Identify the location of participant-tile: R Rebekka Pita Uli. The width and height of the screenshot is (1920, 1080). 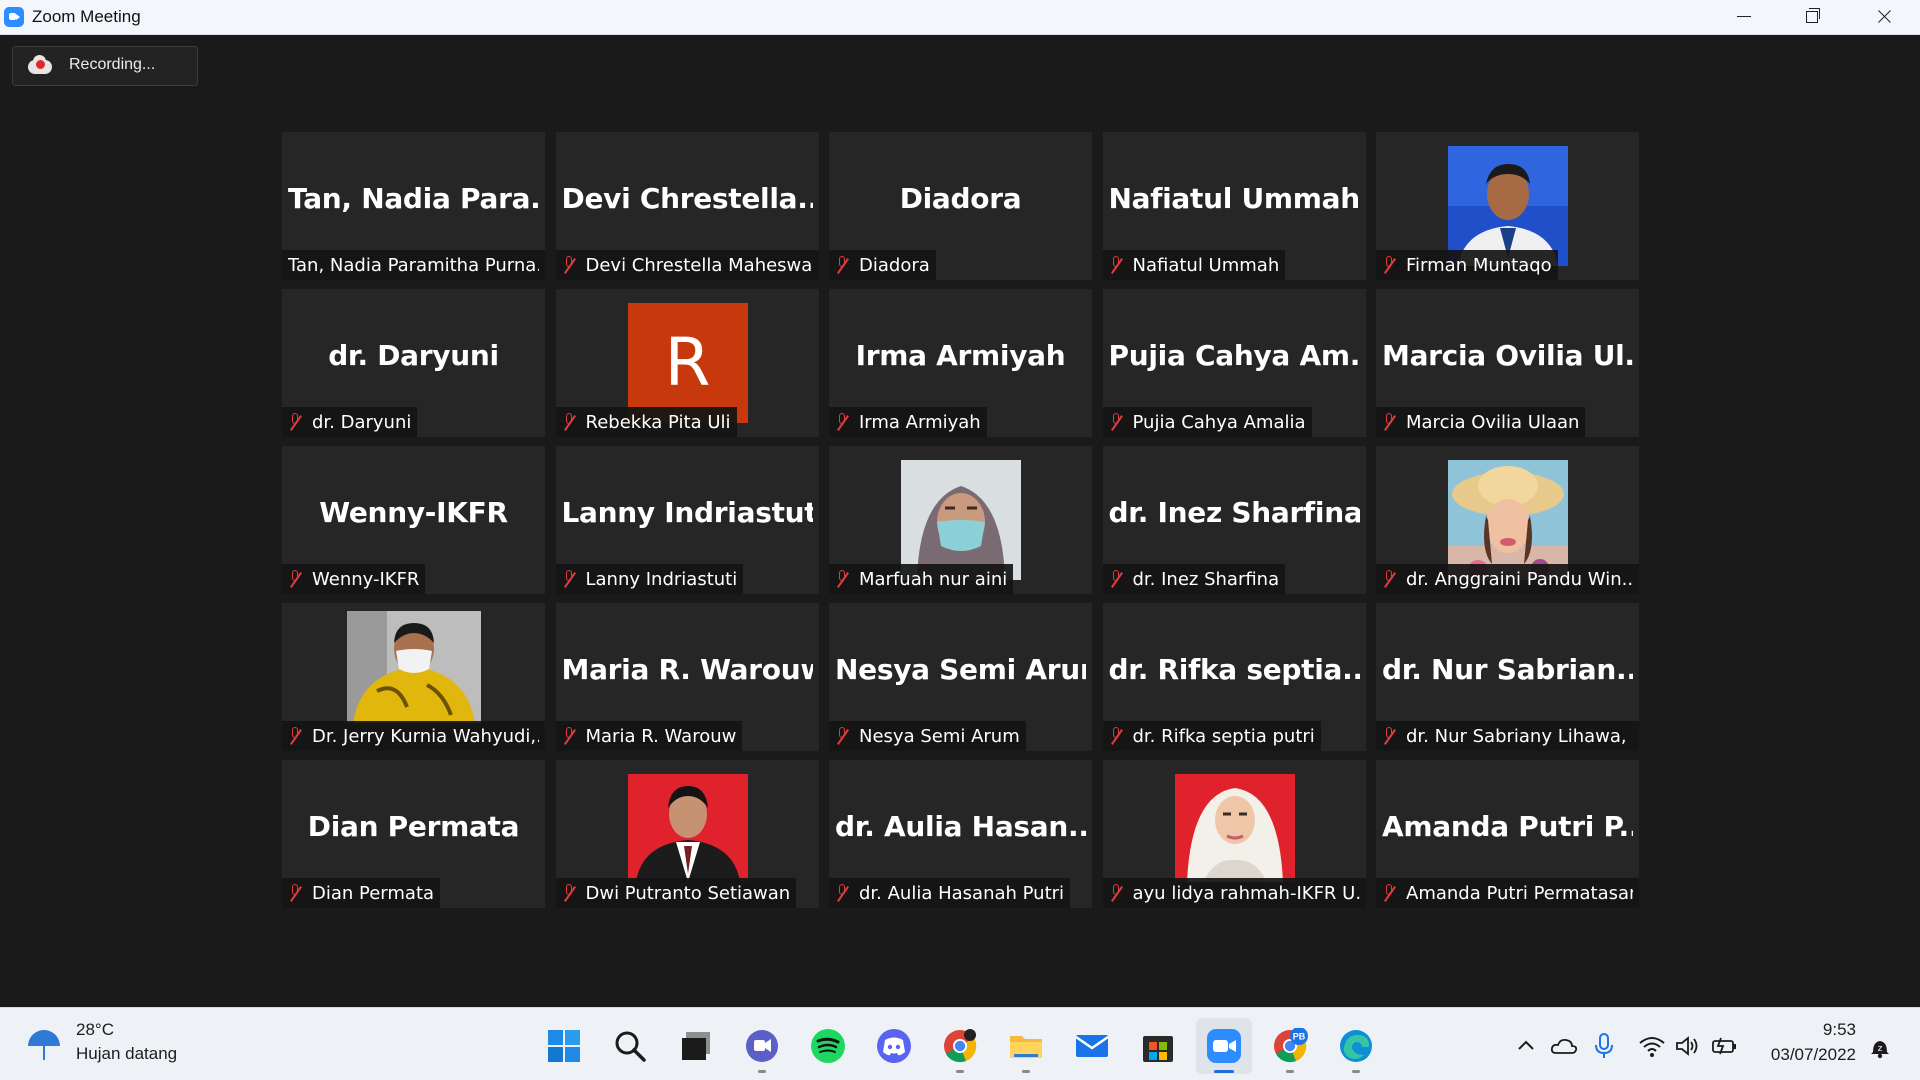
(687, 363).